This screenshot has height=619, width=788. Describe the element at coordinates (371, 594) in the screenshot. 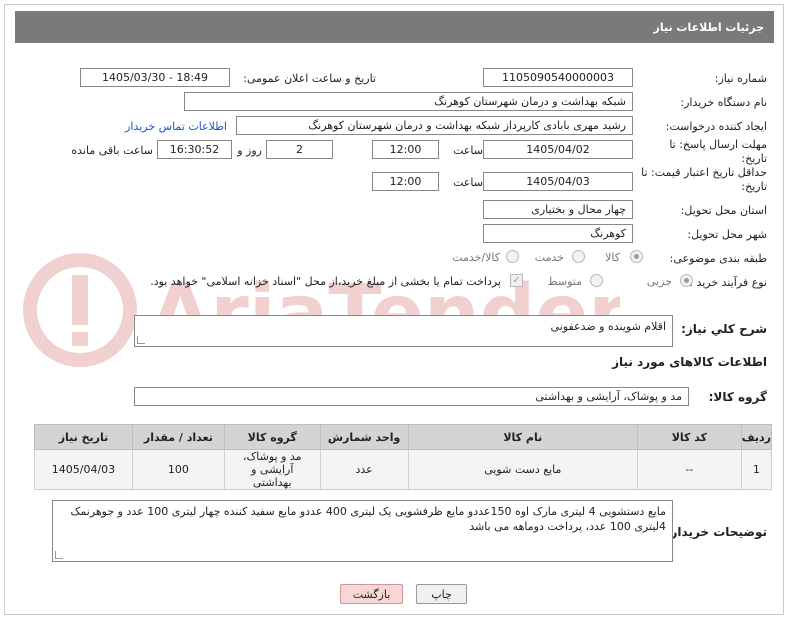

I see `back-button: بازگشت` at that location.